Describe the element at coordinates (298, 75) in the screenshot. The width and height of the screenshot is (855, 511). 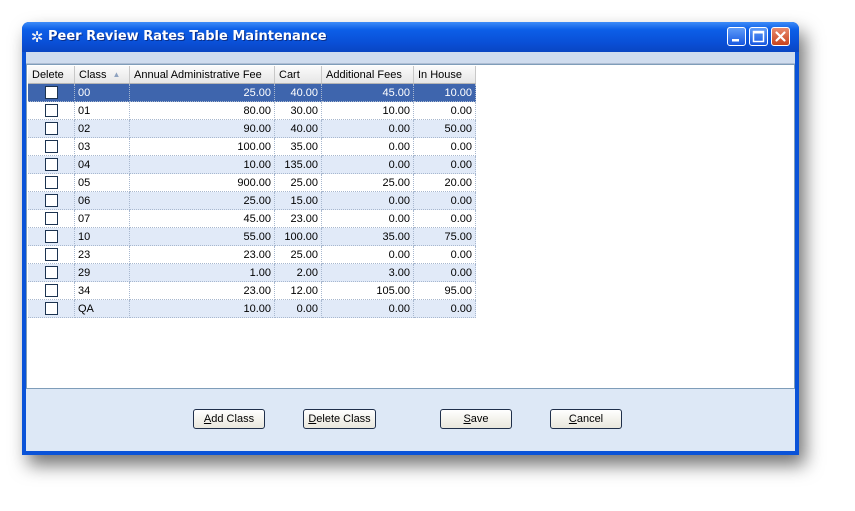
I see `column-header-cart: Cart` at that location.